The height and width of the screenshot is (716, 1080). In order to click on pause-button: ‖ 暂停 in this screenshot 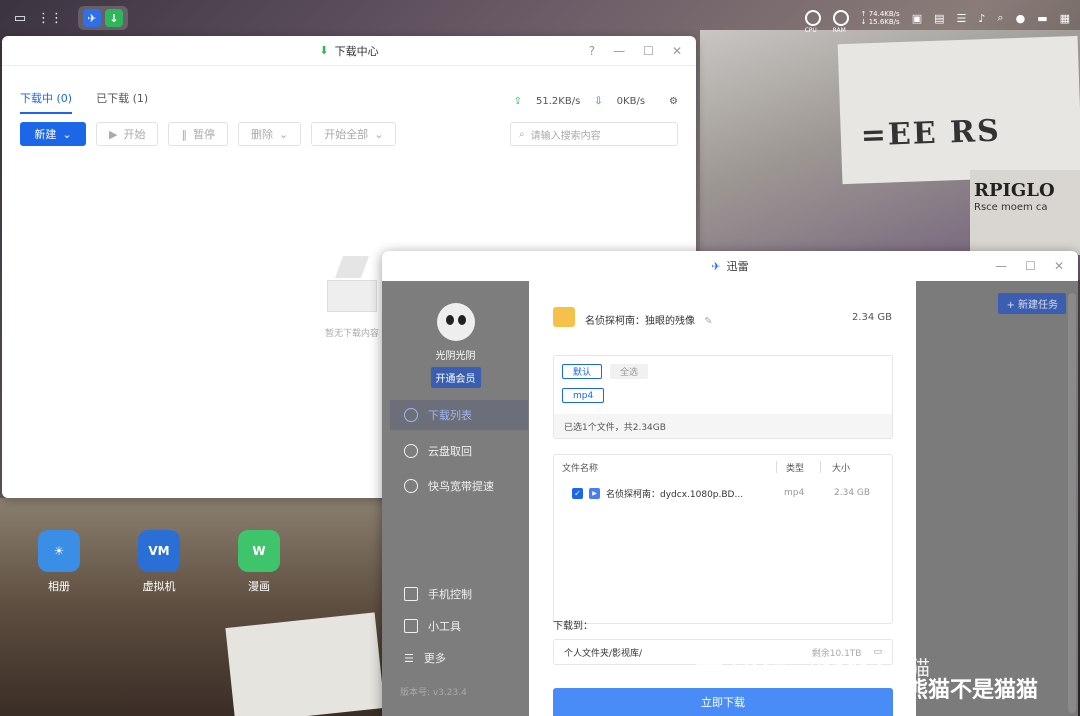, I will do `click(198, 134)`.